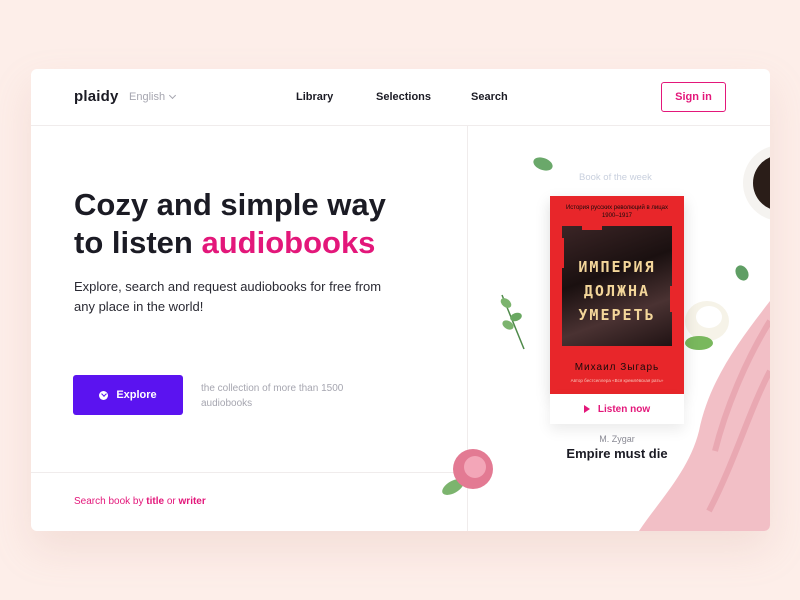 This screenshot has height=600, width=800. What do you see at coordinates (617, 315) in the screenshot?
I see `cover-title-line3: УМЕРЕТЬ` at bounding box center [617, 315].